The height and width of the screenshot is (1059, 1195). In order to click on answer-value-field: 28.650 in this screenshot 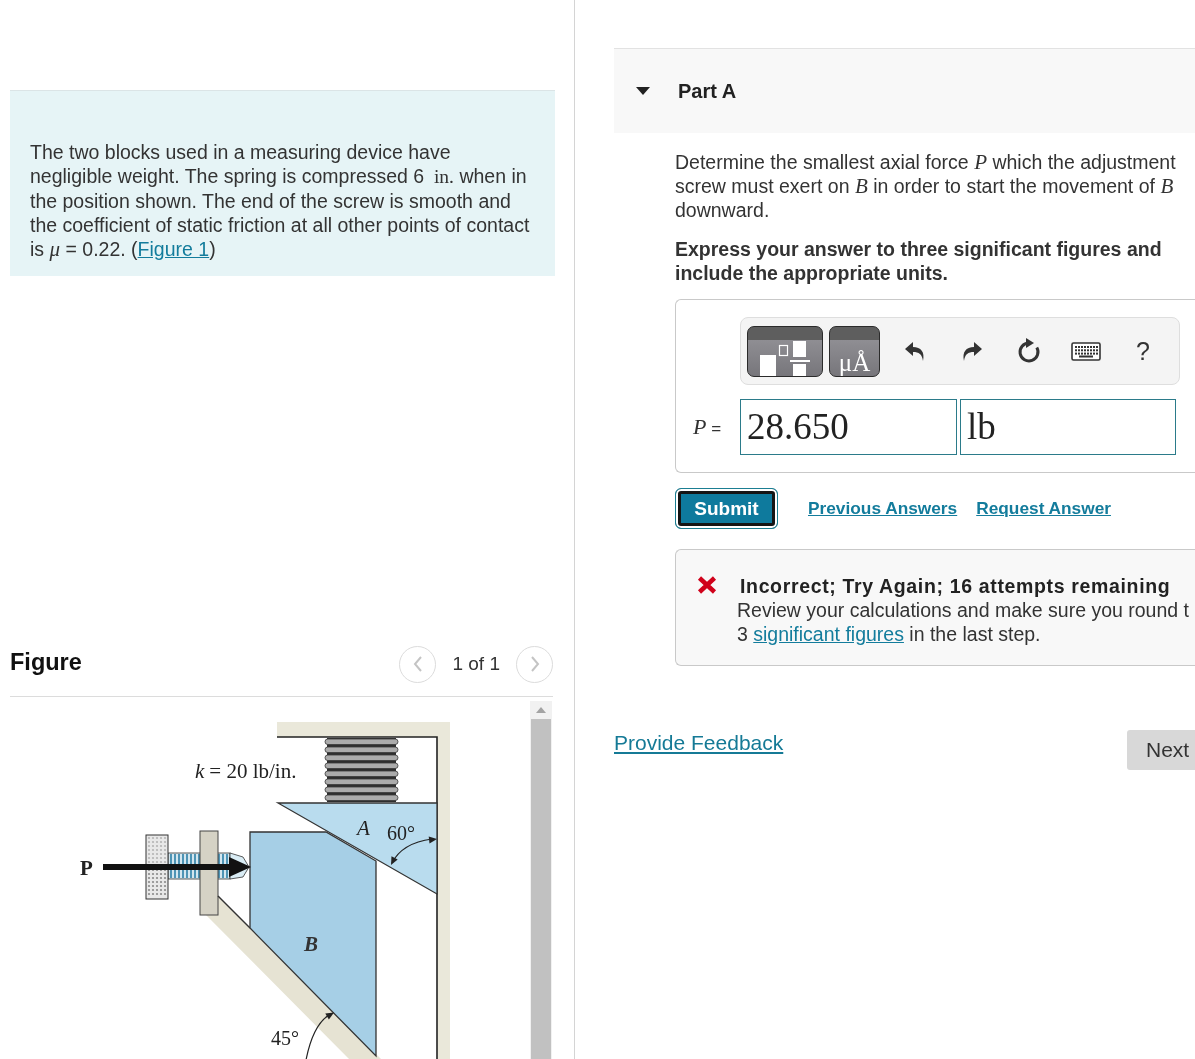, I will do `click(848, 427)`.